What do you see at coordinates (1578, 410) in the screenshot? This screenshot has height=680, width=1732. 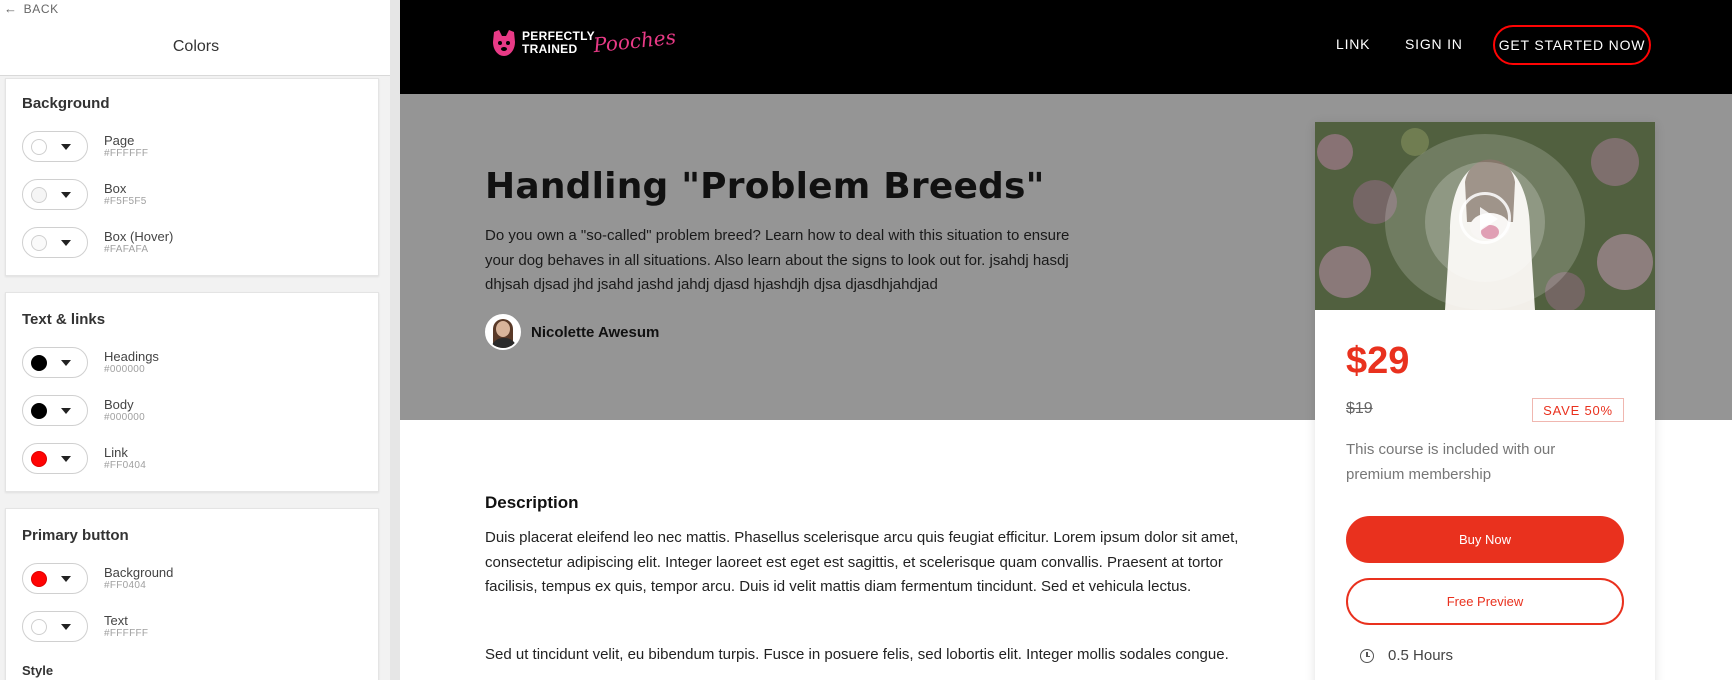 I see `save-badge: SAVE 50%` at bounding box center [1578, 410].